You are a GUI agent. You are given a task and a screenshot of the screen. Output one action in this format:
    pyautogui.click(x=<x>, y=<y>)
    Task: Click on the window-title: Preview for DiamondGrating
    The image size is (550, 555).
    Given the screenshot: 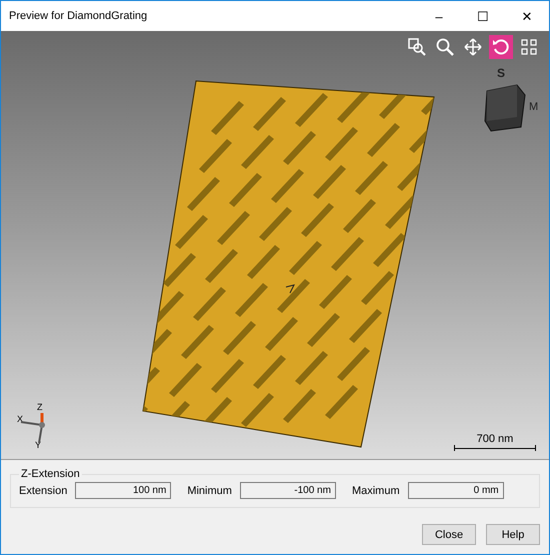 What is the action you would take?
    pyautogui.click(x=78, y=16)
    